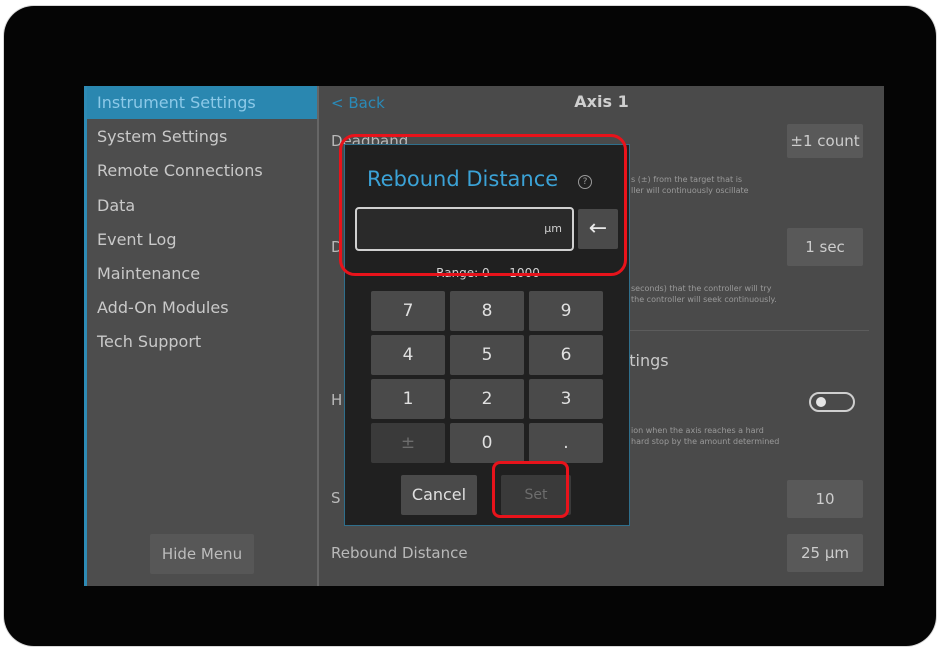 The height and width of the screenshot is (651, 941). I want to click on page-title: Axis 1, so click(601, 101).